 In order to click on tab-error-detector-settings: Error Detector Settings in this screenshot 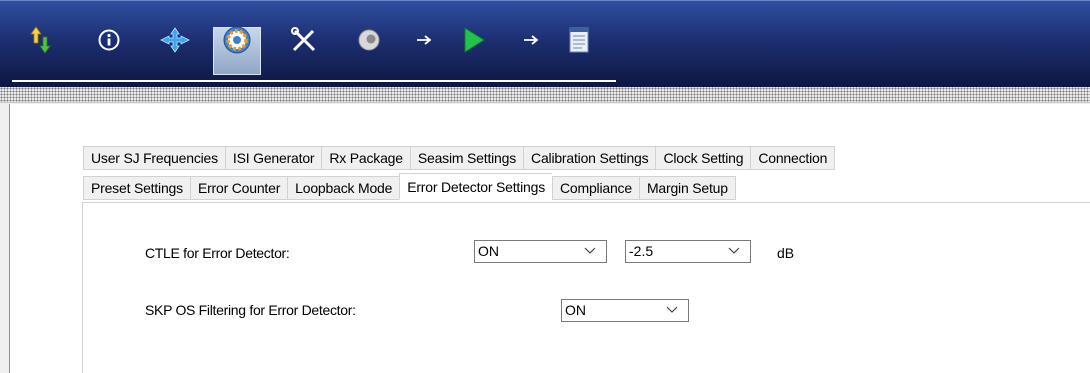, I will do `click(475, 186)`.